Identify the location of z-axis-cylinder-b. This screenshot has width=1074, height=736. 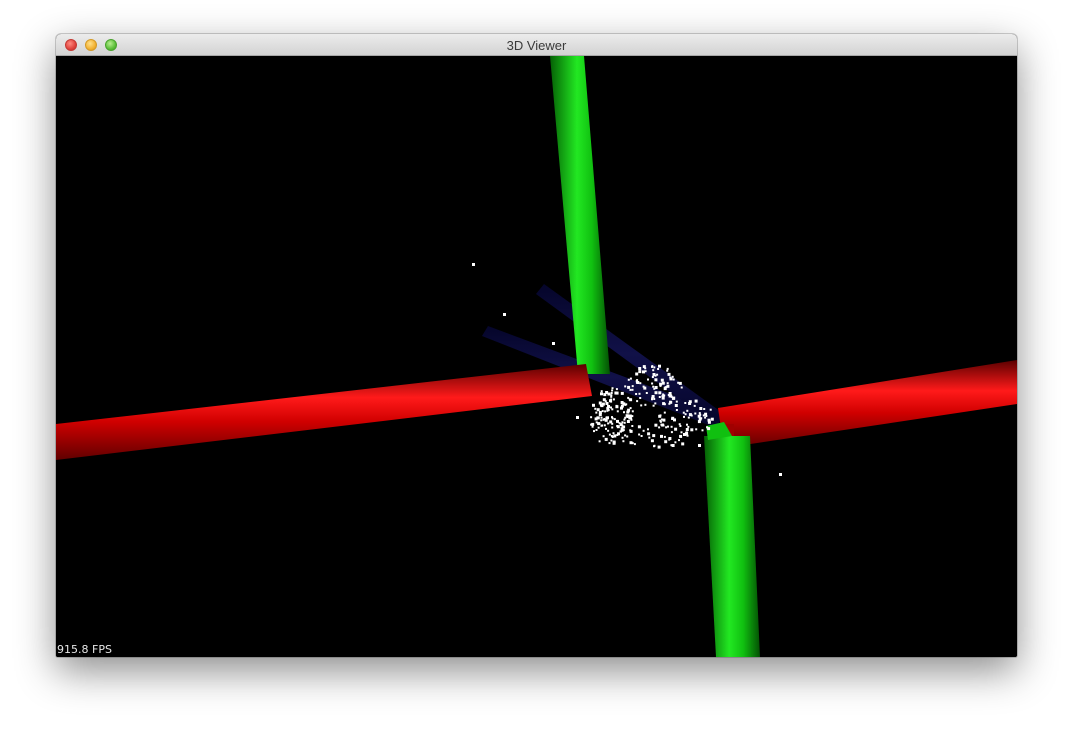
(630, 354).